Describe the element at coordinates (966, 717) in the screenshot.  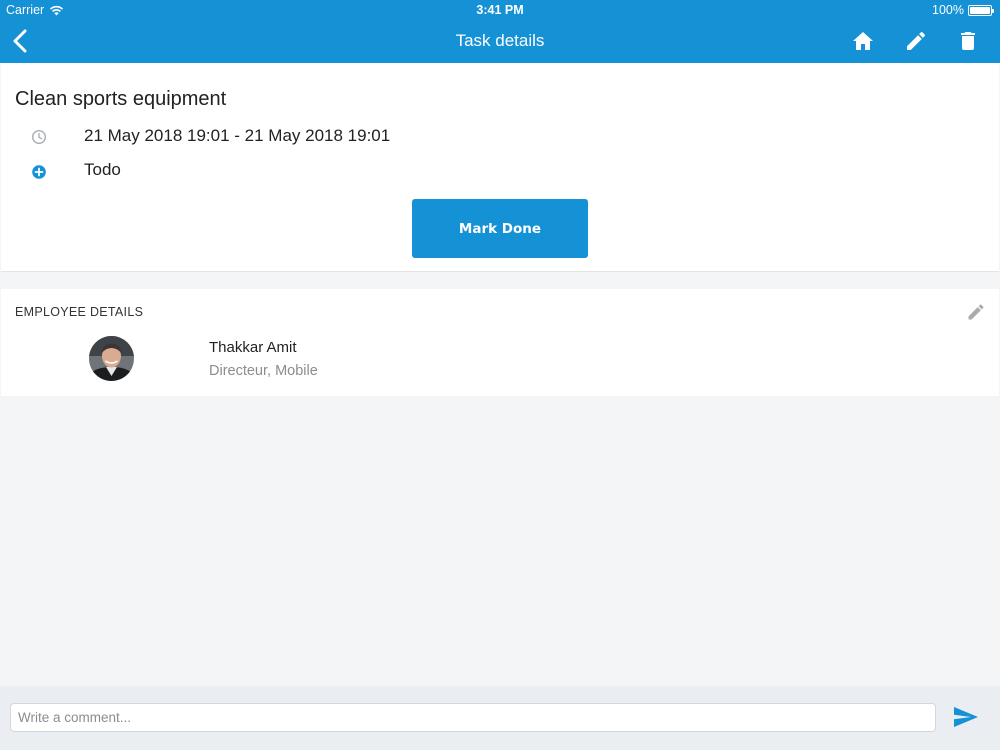
I see `send-icon` at that location.